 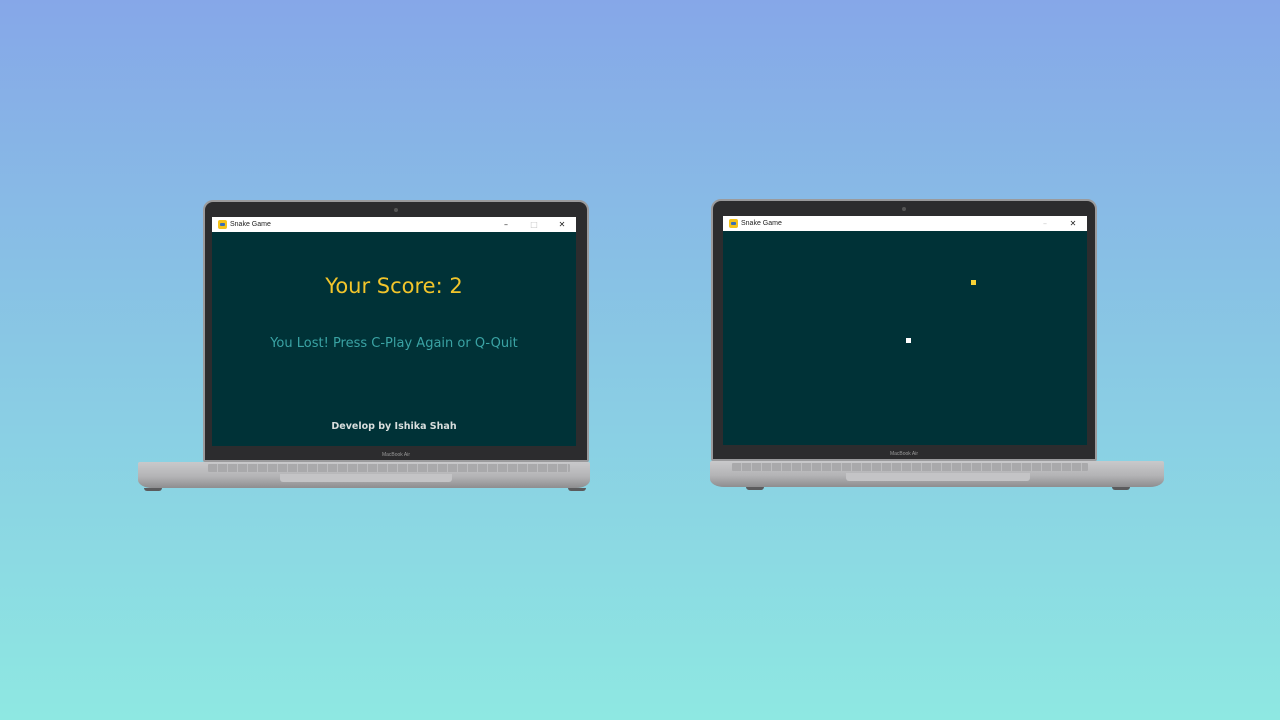 I want to click on developer-credit: Develop by Ishika Shah, so click(x=394, y=426).